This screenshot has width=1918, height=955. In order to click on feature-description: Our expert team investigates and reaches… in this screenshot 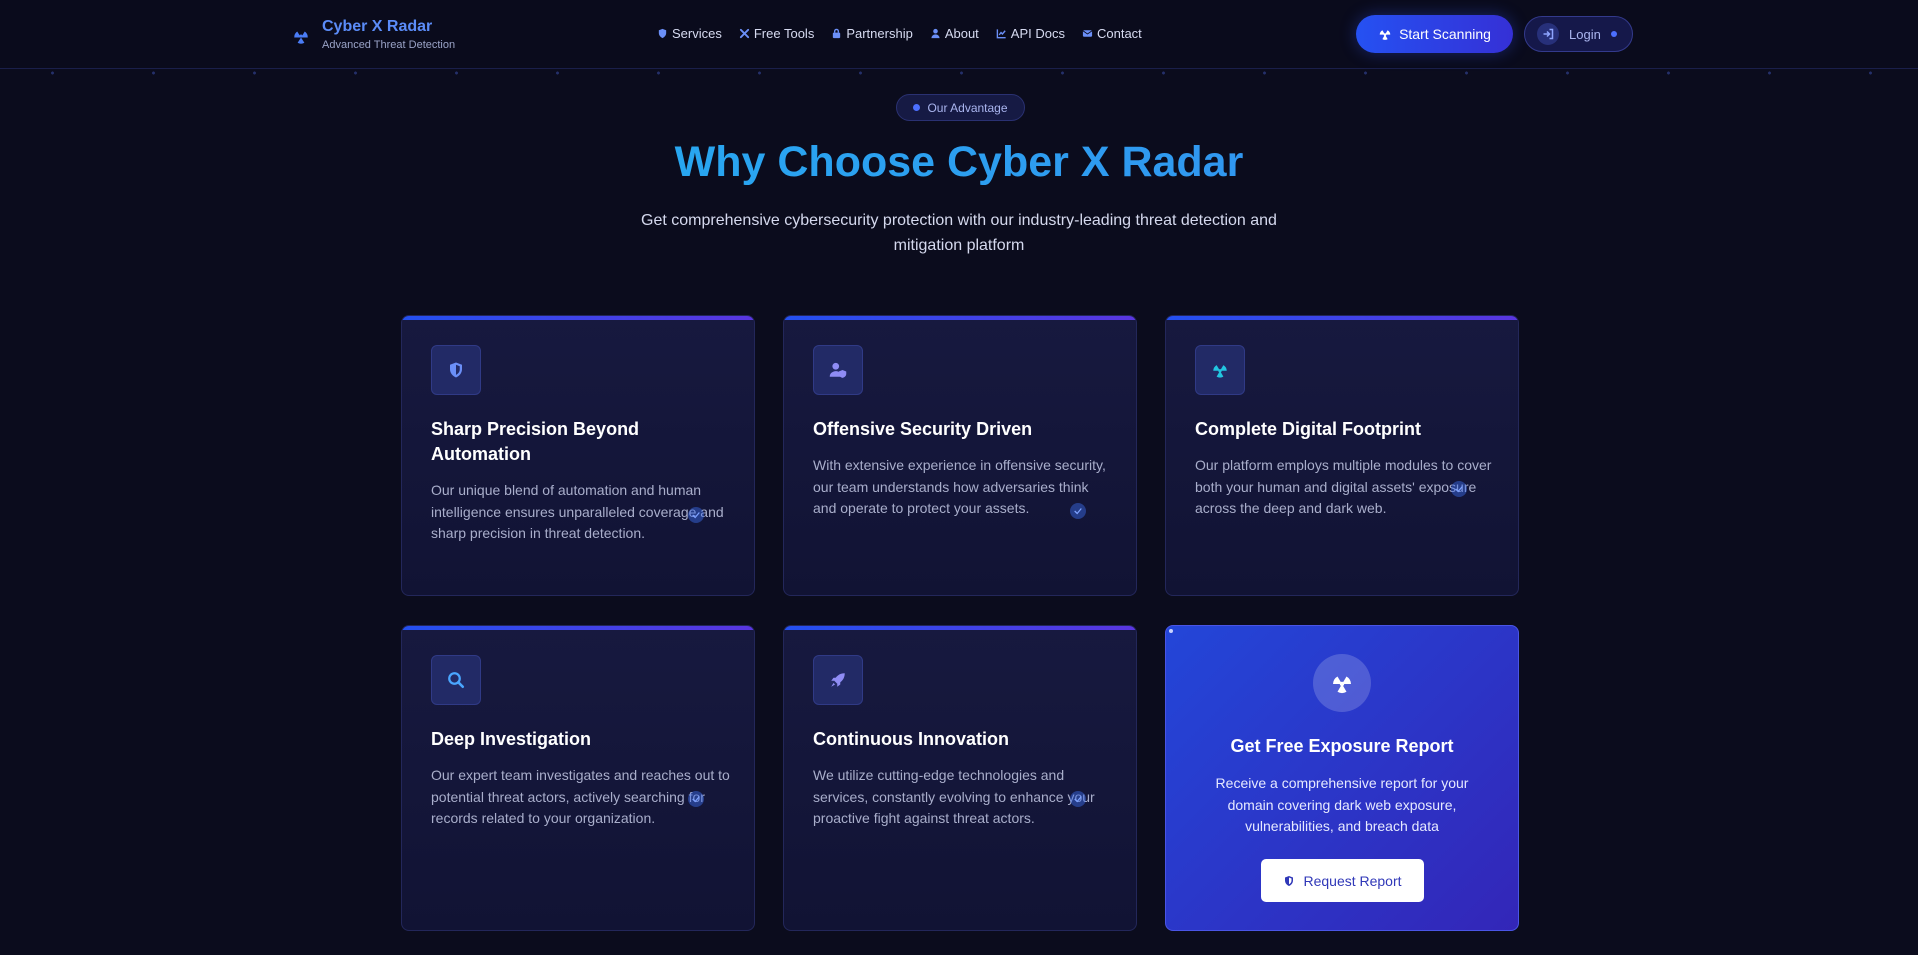, I will do `click(580, 796)`.